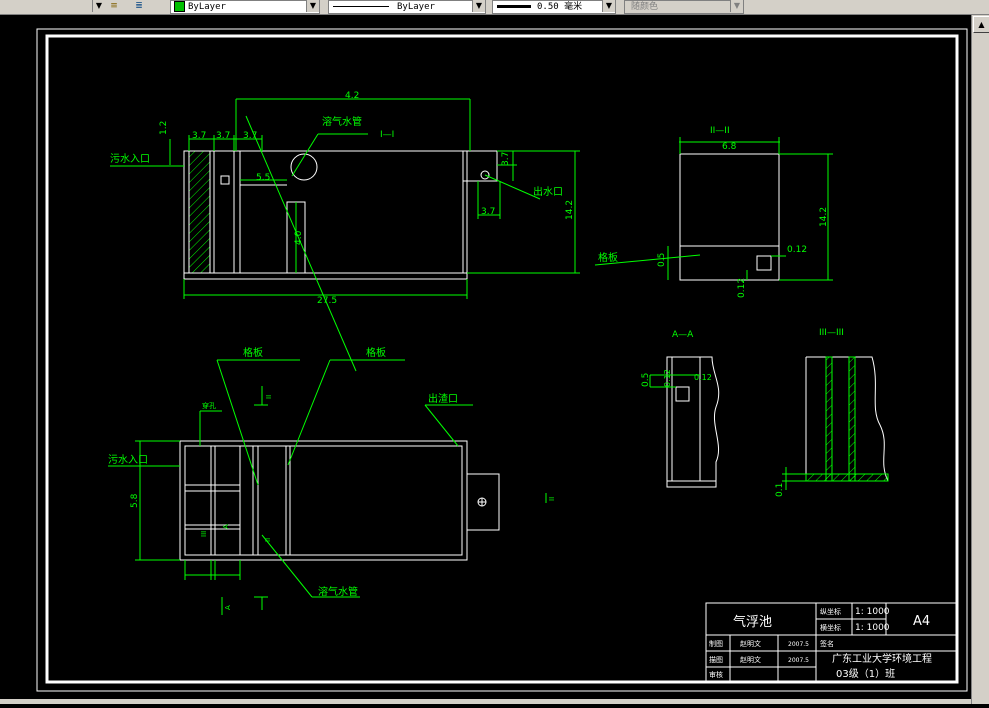  What do you see at coordinates (488, 212) in the screenshot?
I see `dim-outlet-width: 3.7` at bounding box center [488, 212].